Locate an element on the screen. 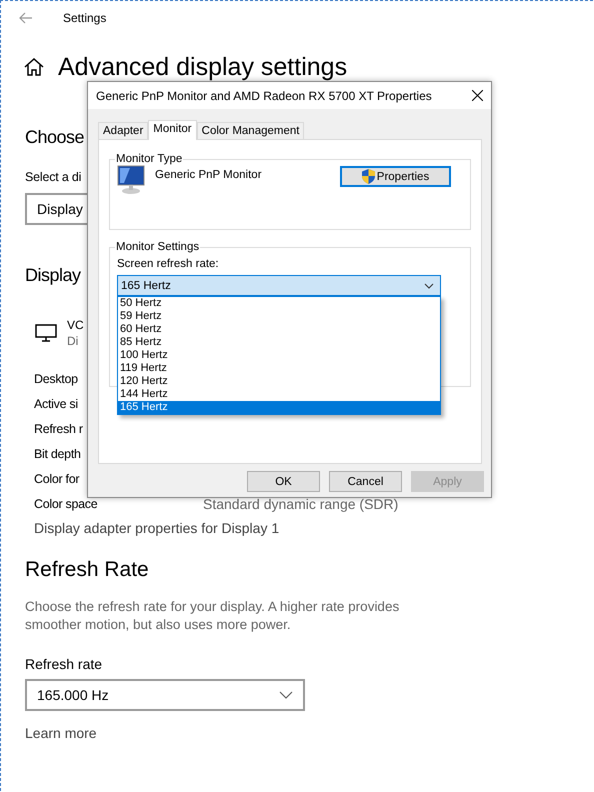 The width and height of the screenshot is (594, 792). home-icon is located at coordinates (34, 67).